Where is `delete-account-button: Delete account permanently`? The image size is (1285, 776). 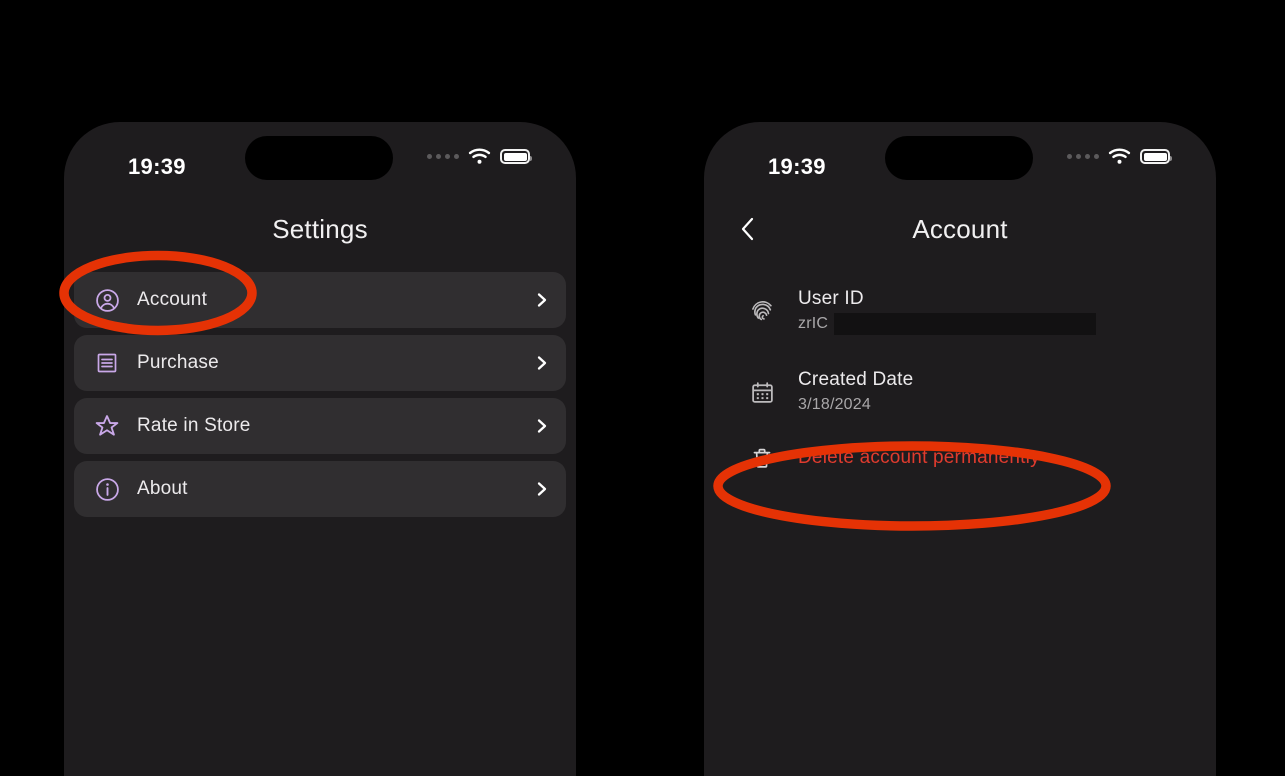
delete-account-button: Delete account permanently is located at coordinates (960, 458).